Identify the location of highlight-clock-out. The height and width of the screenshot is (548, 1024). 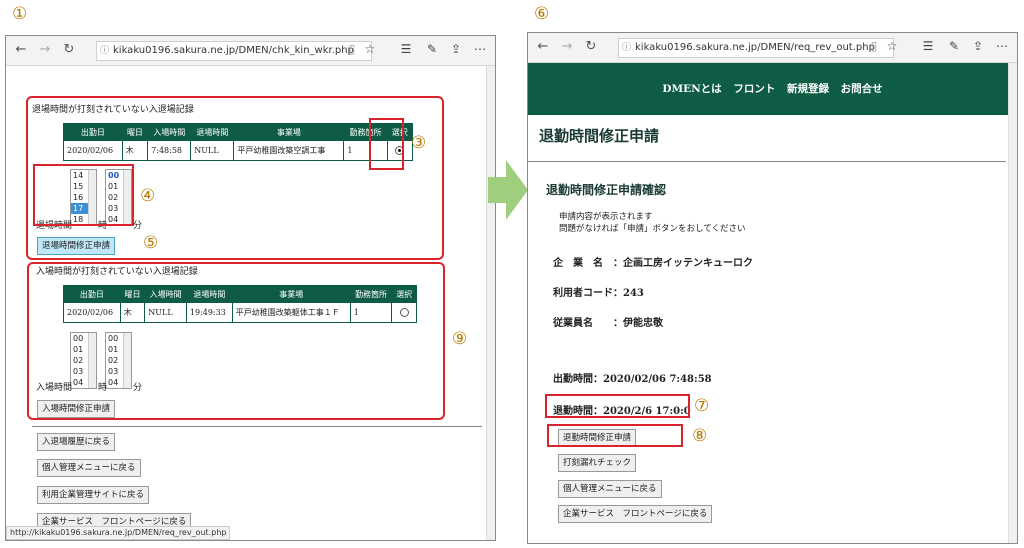
(617, 406).